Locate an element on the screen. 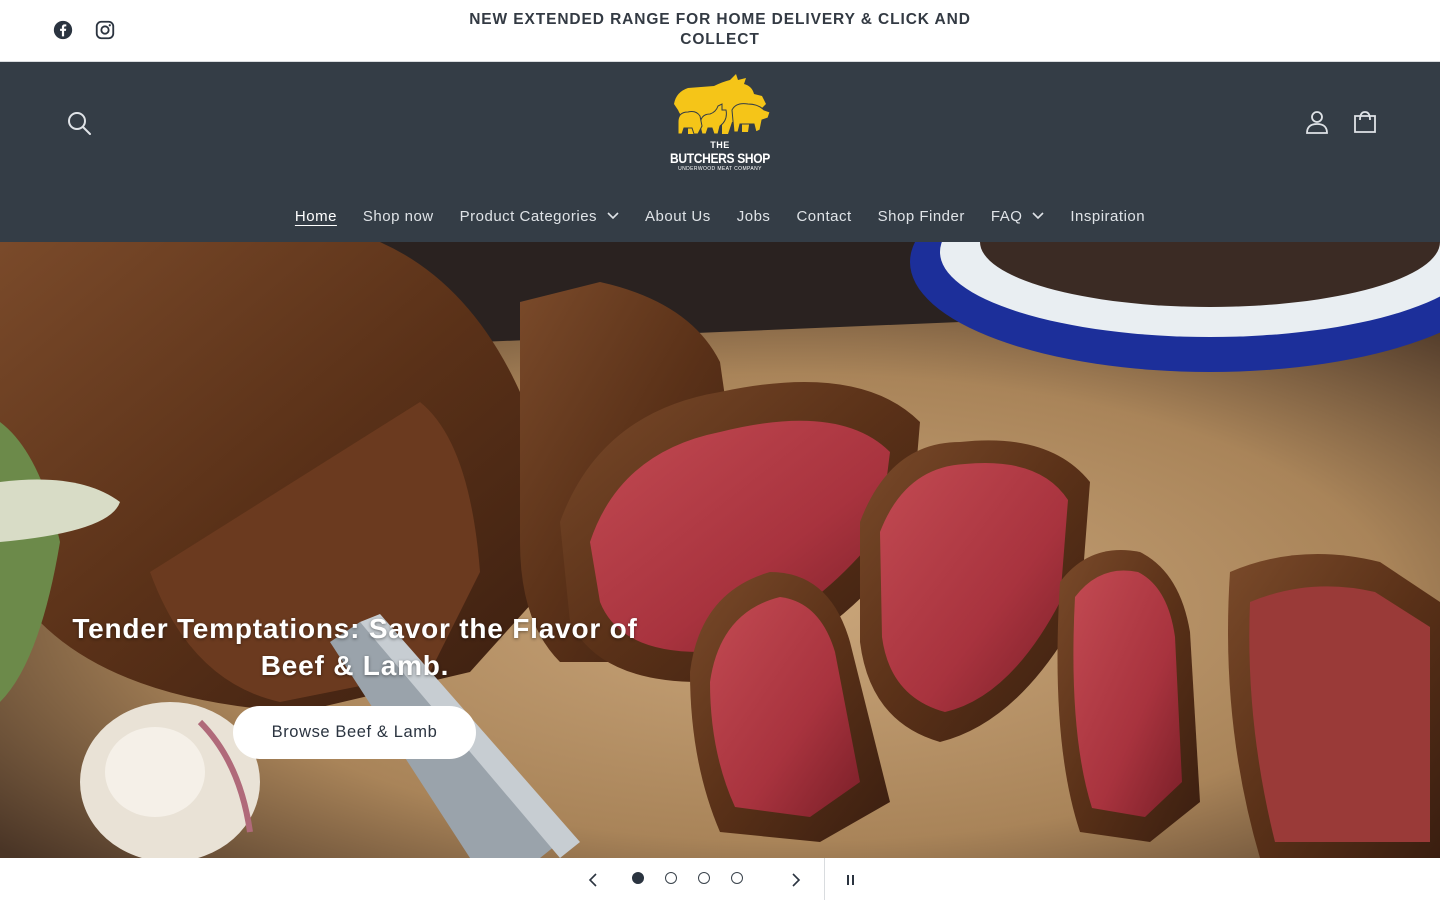 The width and height of the screenshot is (1440, 900). nav-label: Jobs is located at coordinates (753, 216).